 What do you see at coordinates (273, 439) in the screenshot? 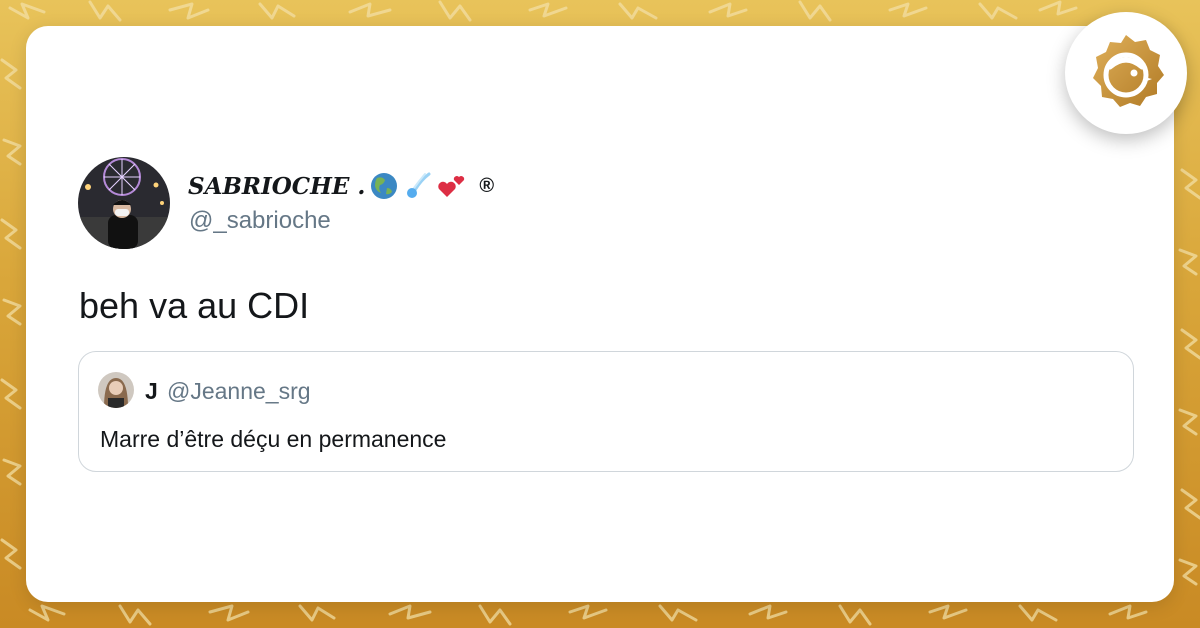
I see `quoted-tweet-text: Marre d’être déçu en permanence` at bounding box center [273, 439].